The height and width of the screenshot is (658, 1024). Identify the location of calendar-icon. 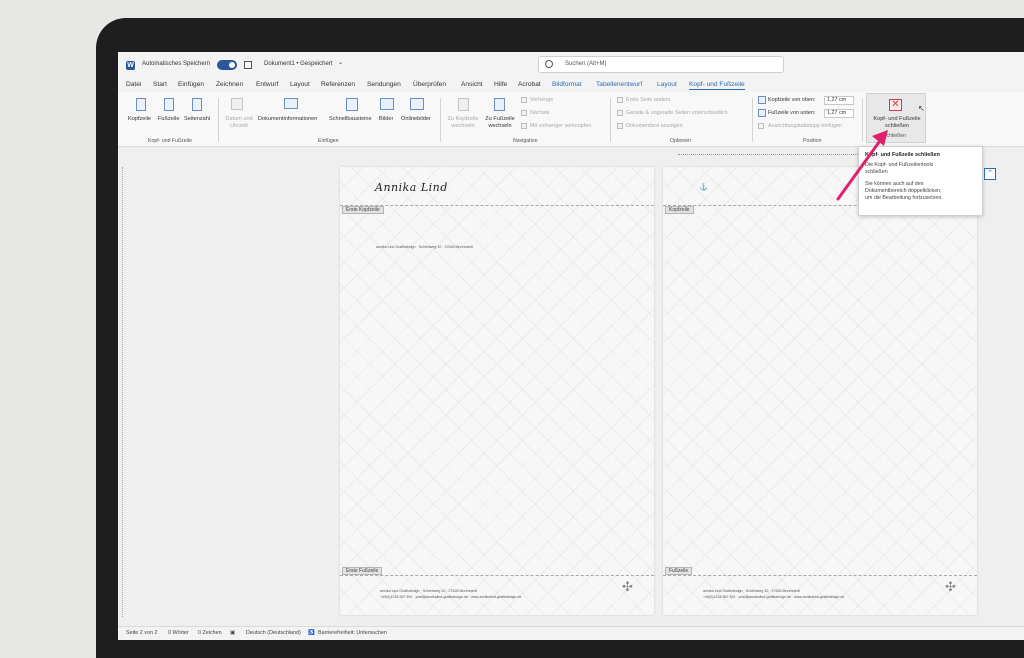
(237, 104).